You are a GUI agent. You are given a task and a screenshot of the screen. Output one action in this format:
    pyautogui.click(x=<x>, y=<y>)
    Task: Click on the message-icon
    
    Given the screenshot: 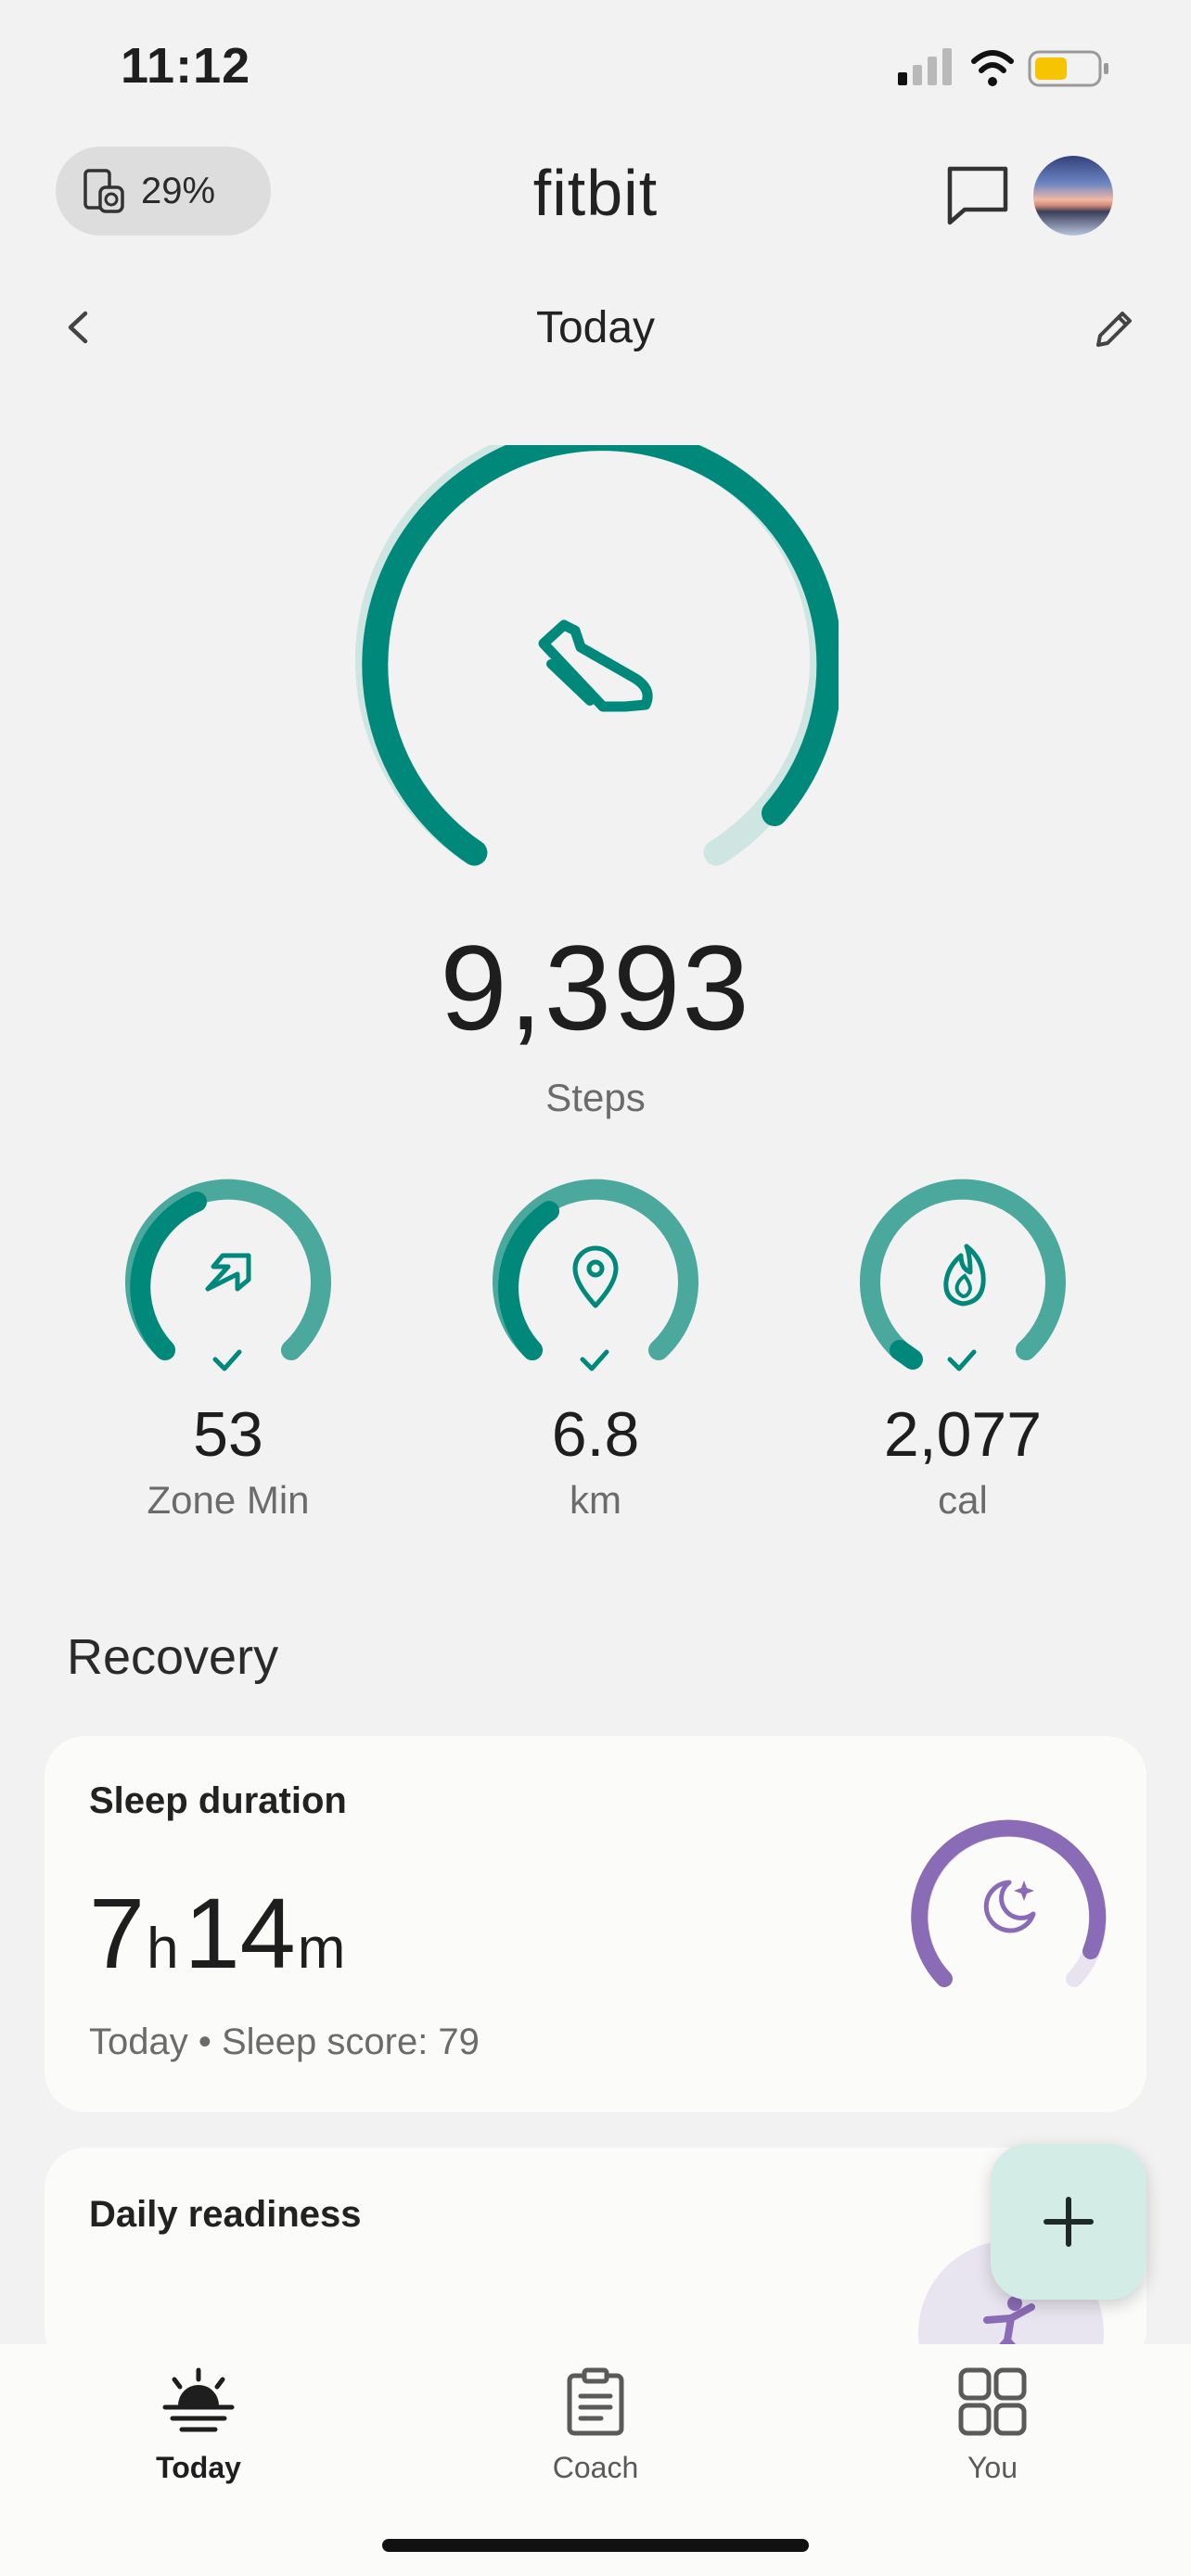 What is the action you would take?
    pyautogui.click(x=978, y=195)
    